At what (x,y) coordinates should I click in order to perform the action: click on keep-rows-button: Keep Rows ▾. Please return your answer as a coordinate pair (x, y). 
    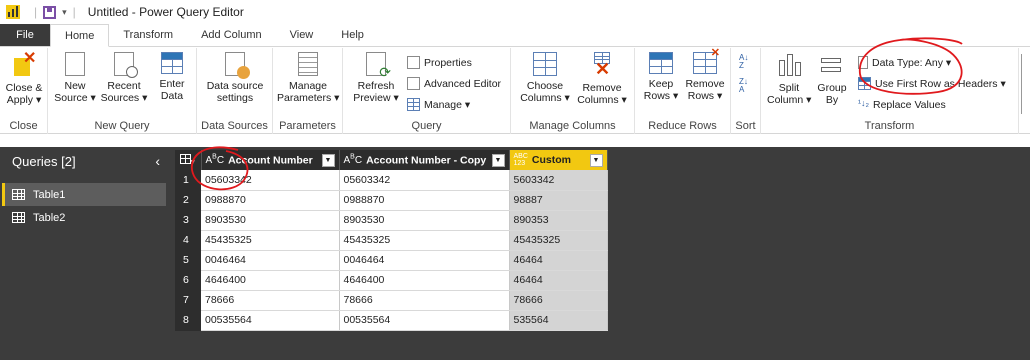
    Looking at the image, I should click on (661, 77).